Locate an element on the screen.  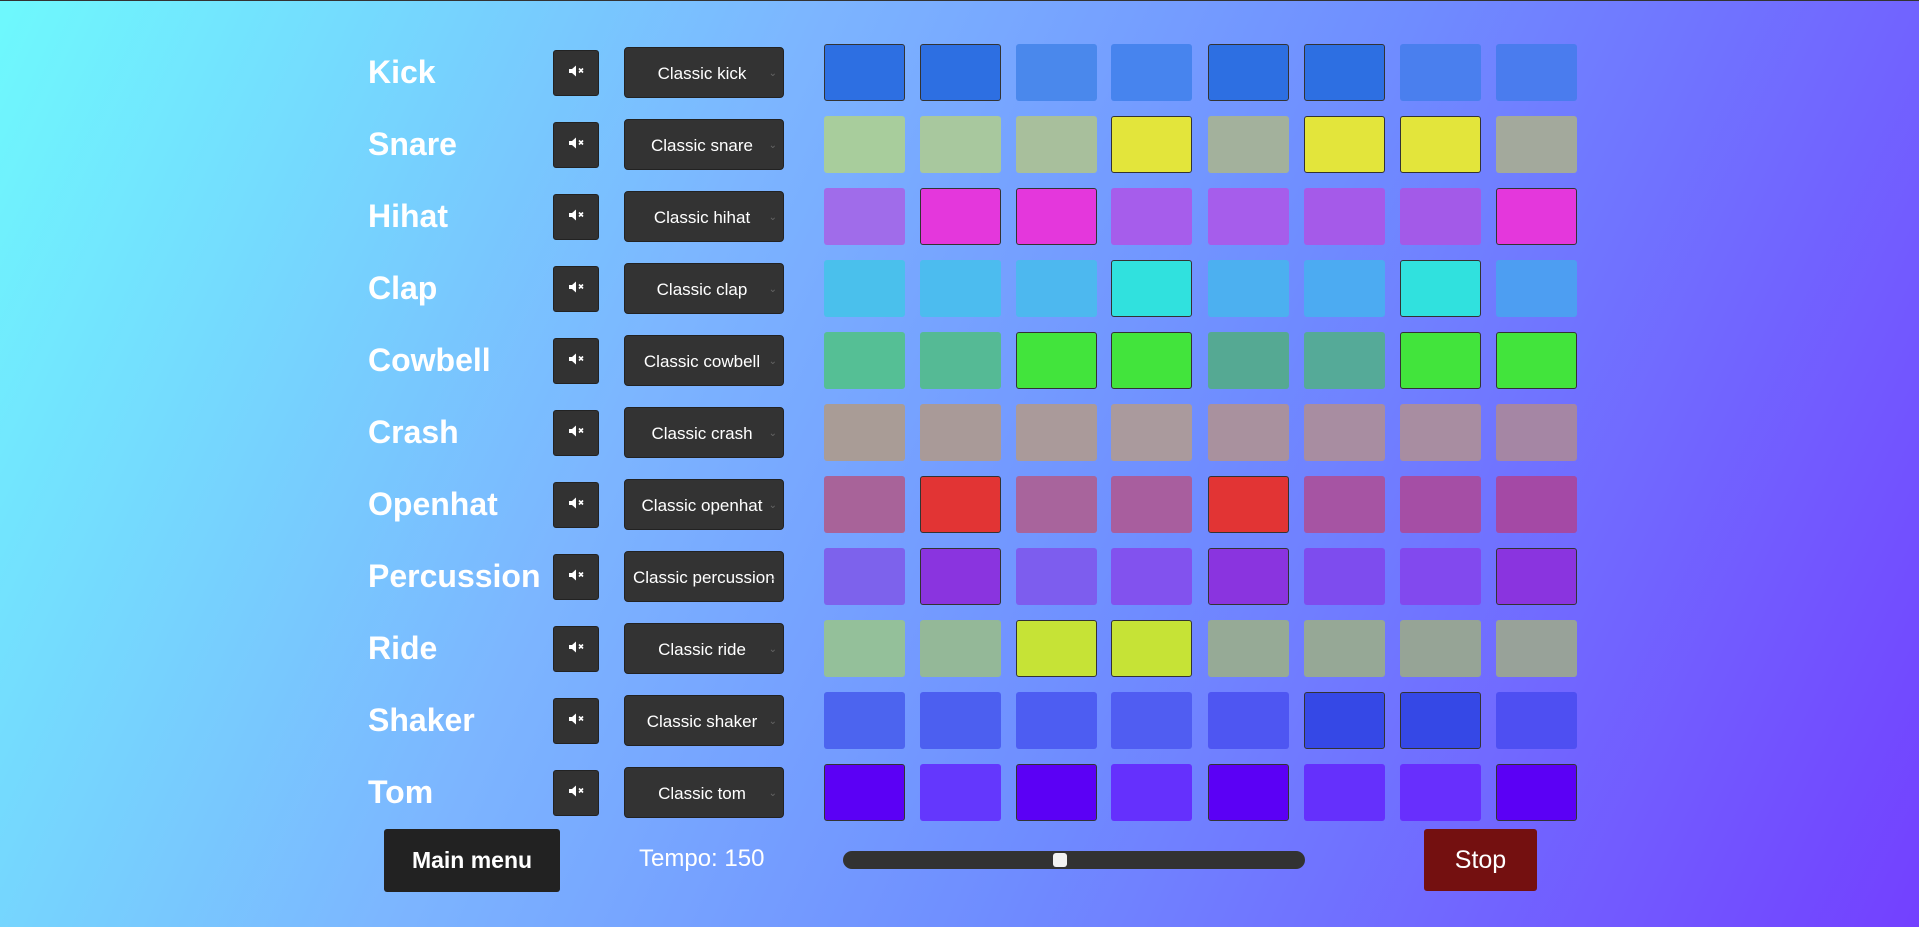
sound-select: Classic hihat ⌄ is located at coordinates (704, 216).